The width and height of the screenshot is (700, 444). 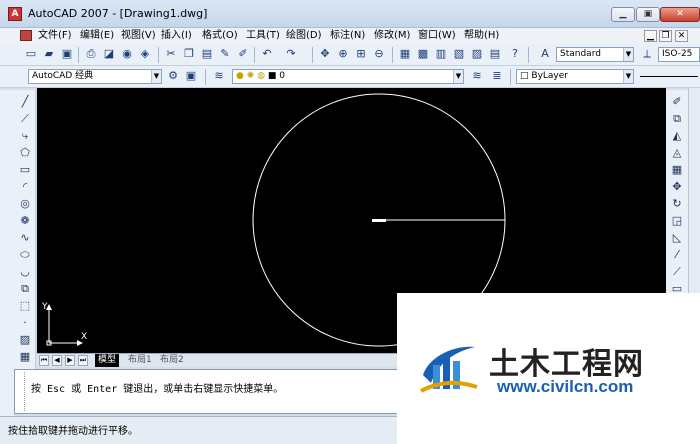 What do you see at coordinates (109, 54) in the screenshot?
I see `print-preview-icon: ◪` at bounding box center [109, 54].